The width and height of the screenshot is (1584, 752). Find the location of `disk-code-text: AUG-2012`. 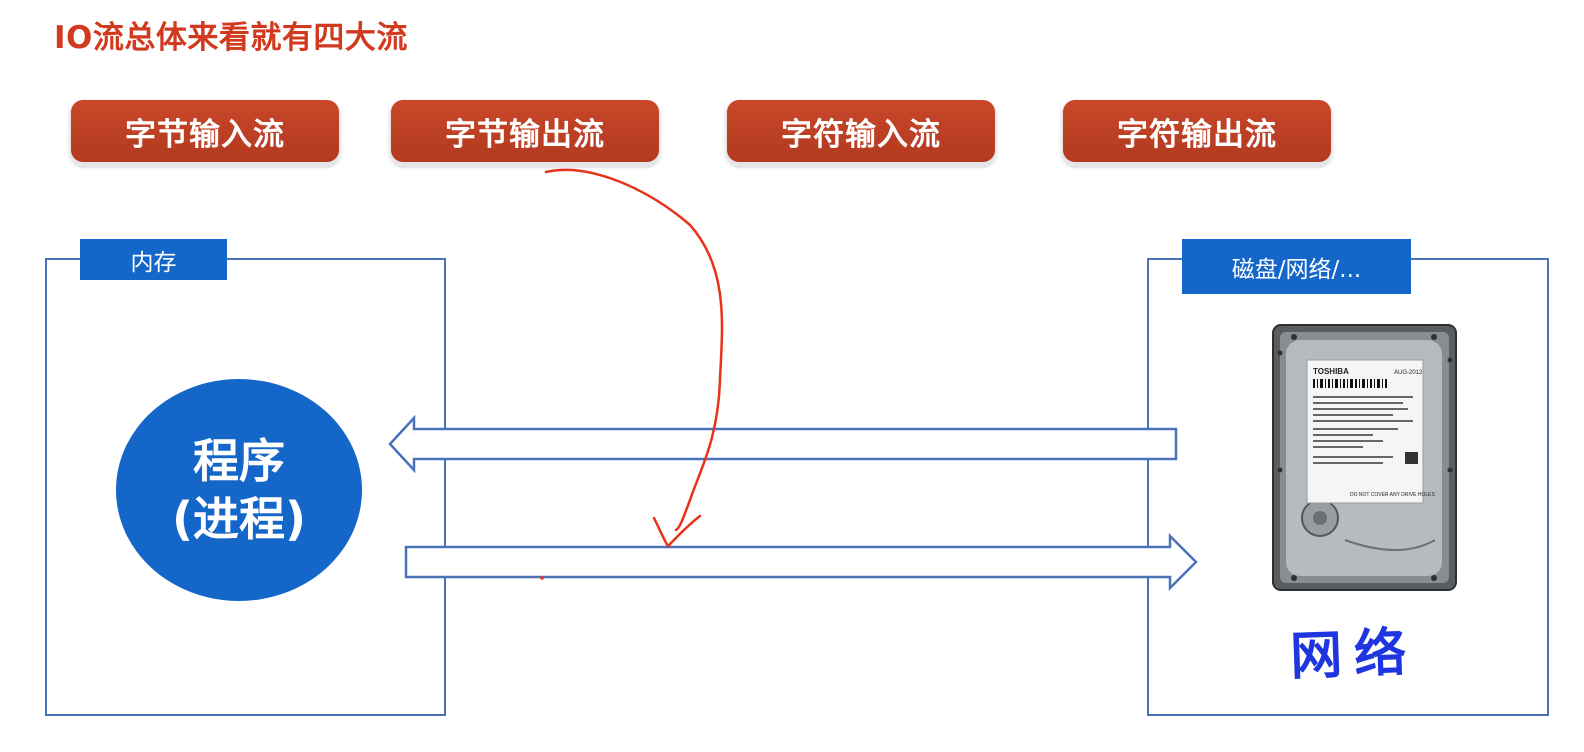

disk-code-text: AUG-2012 is located at coordinates (1408, 373).